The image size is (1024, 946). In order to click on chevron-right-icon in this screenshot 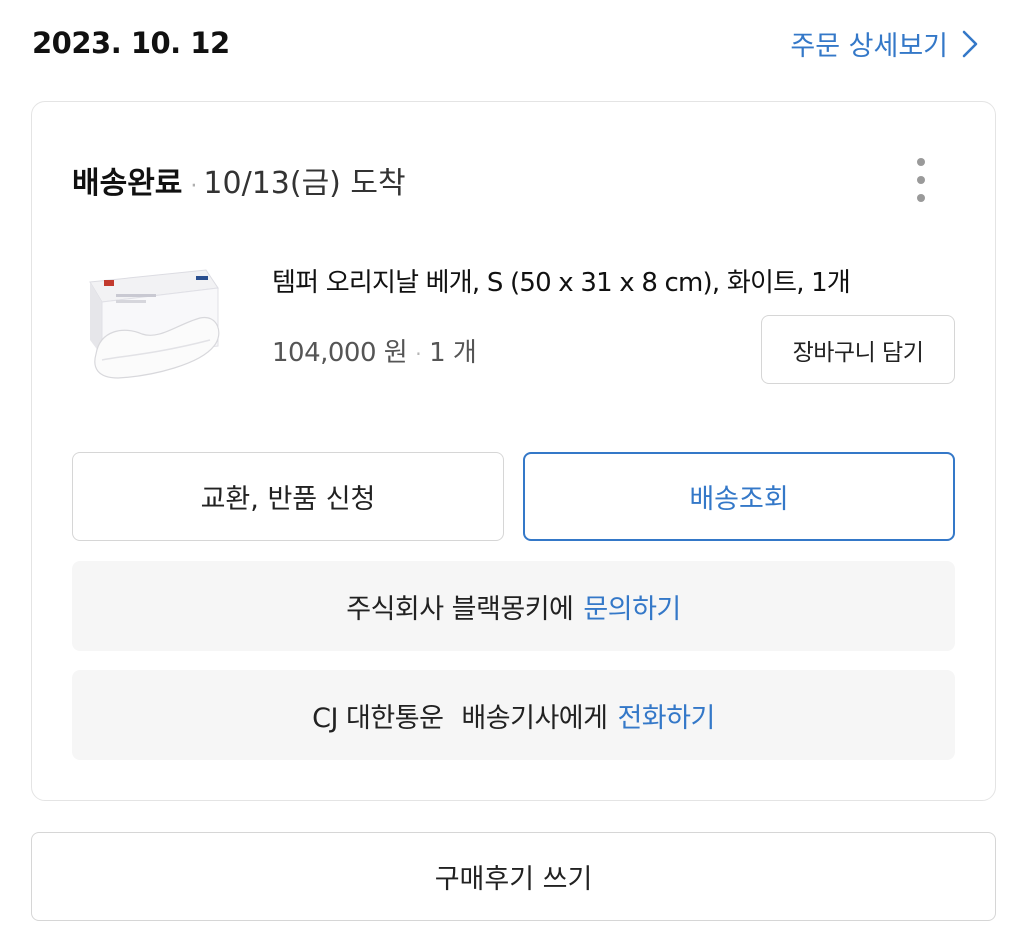, I will do `click(970, 43)`.